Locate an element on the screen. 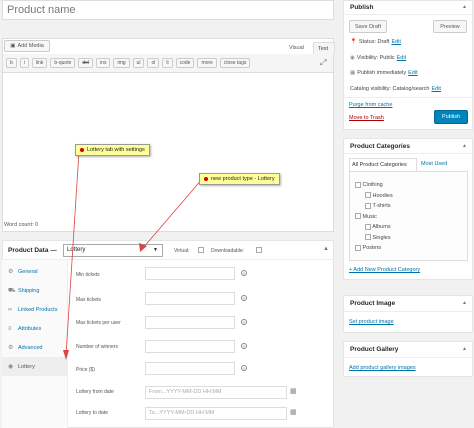 This screenshot has height=428, width=474. move-to-trash-link: Move to Trash is located at coordinates (366, 118).